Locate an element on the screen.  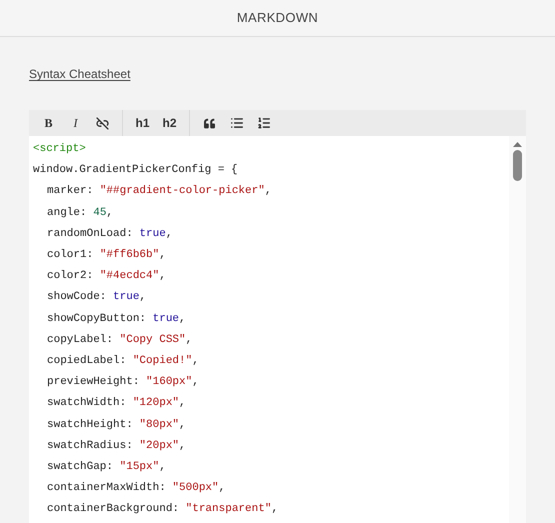
quote-icon is located at coordinates (209, 123).